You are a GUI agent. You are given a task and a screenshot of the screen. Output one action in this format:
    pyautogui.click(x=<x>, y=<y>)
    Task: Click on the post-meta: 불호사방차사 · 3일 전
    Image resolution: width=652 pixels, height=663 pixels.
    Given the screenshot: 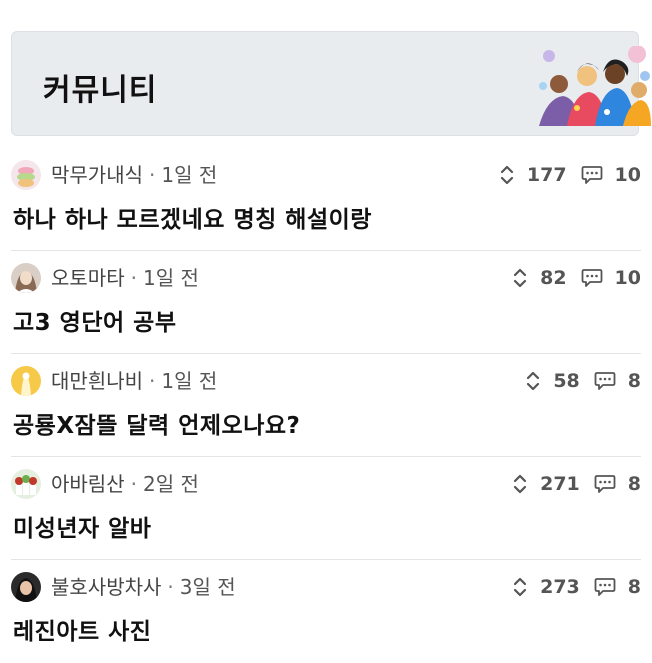 What is the action you would take?
    pyautogui.click(x=143, y=587)
    